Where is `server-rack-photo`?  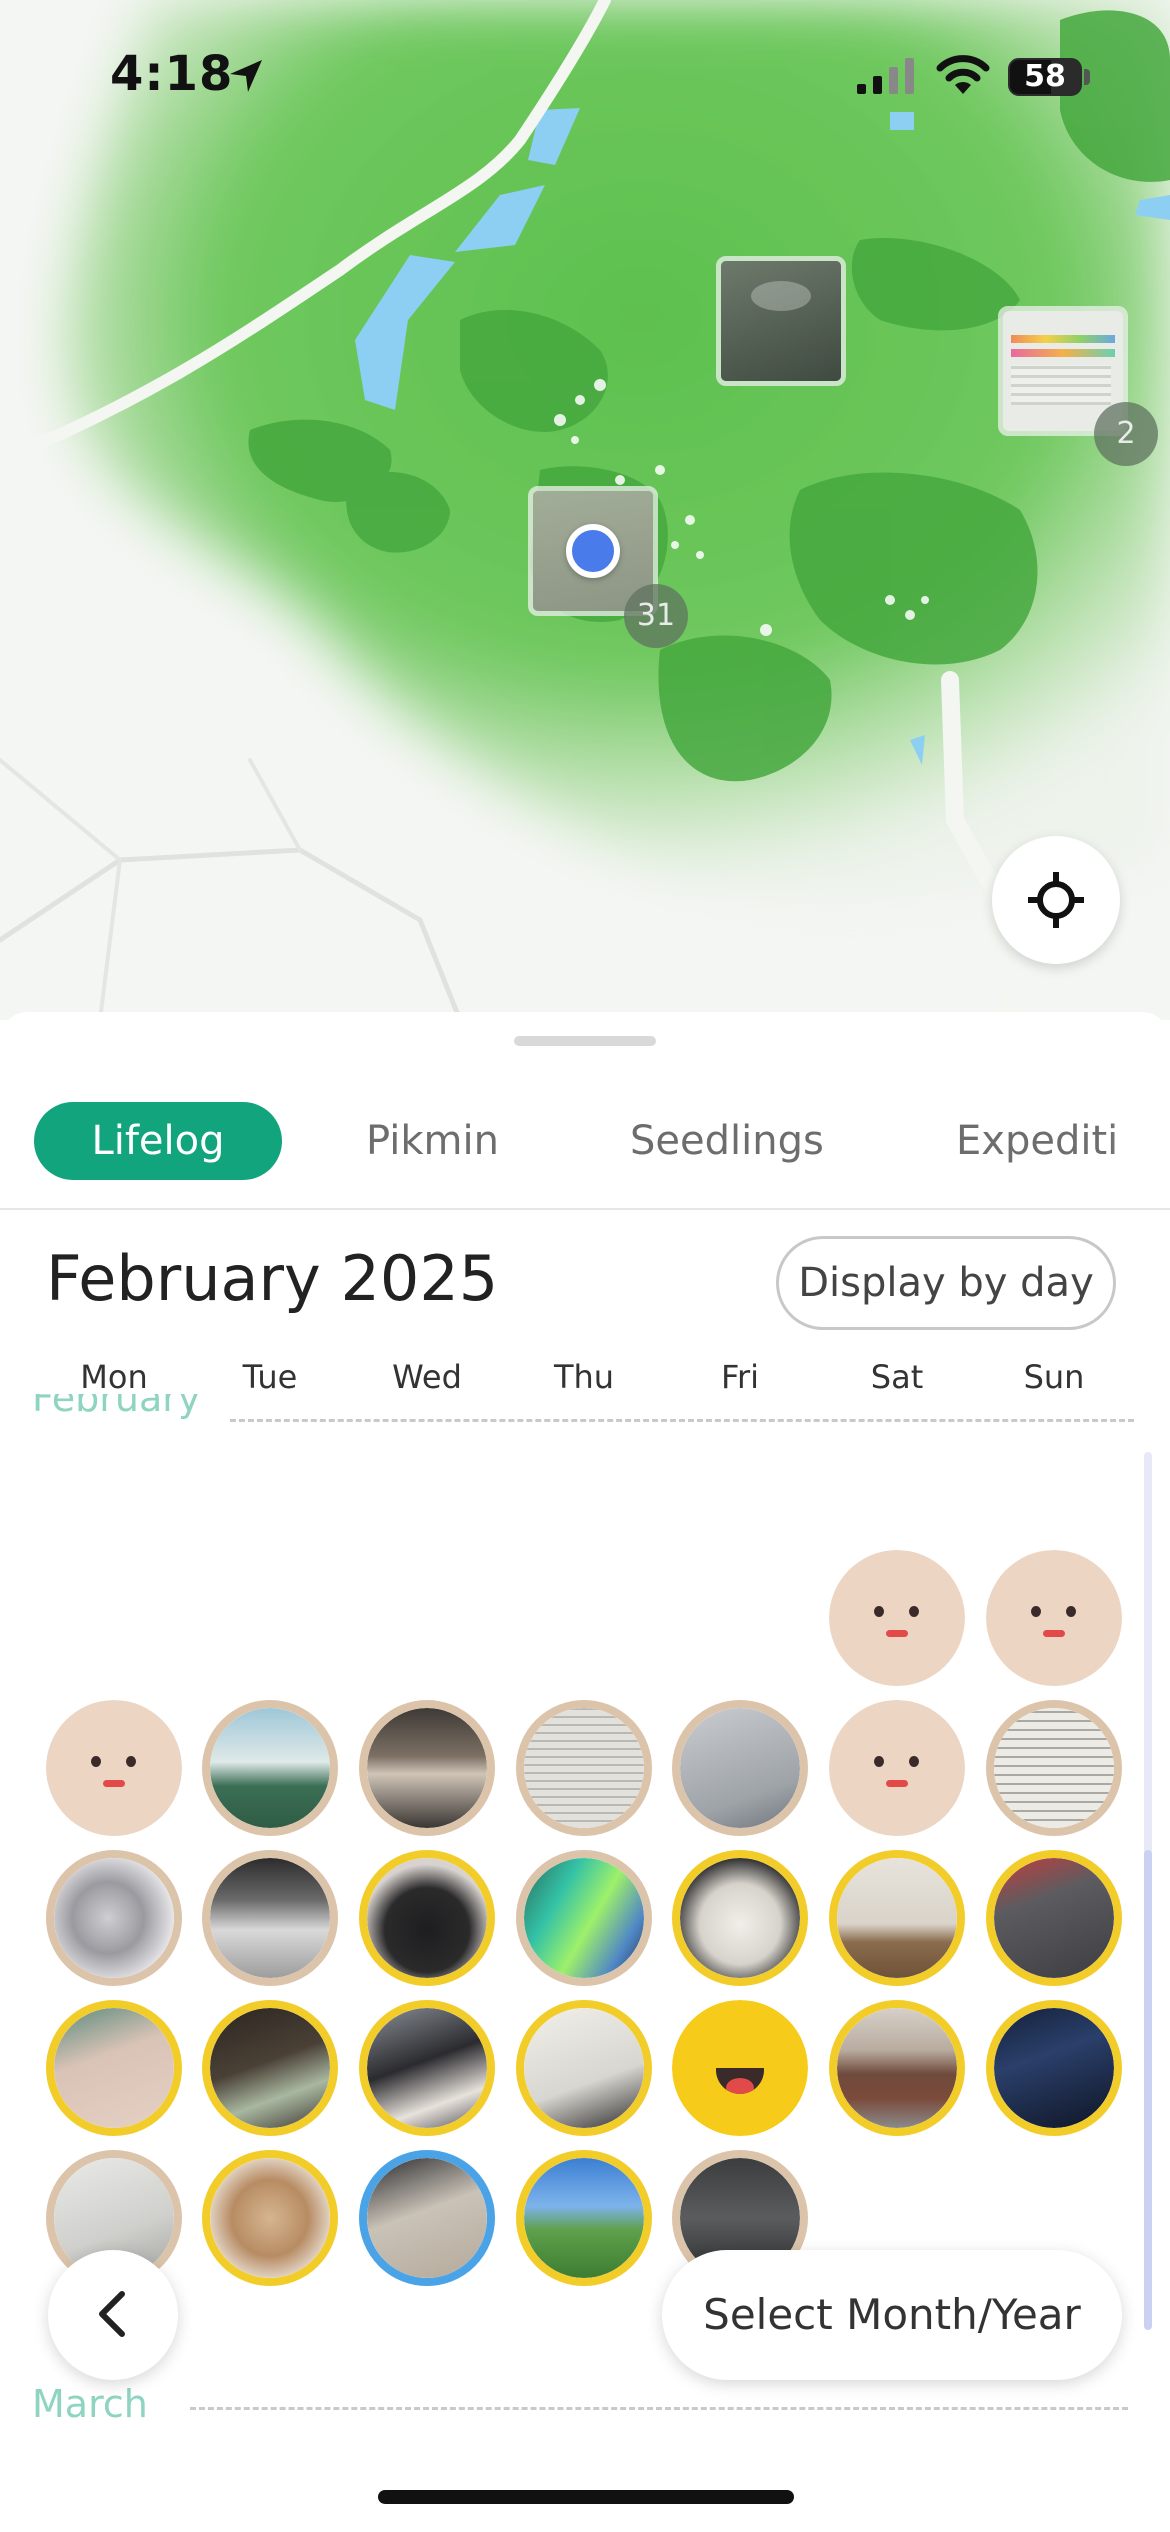 server-rack-photo is located at coordinates (1054, 2068).